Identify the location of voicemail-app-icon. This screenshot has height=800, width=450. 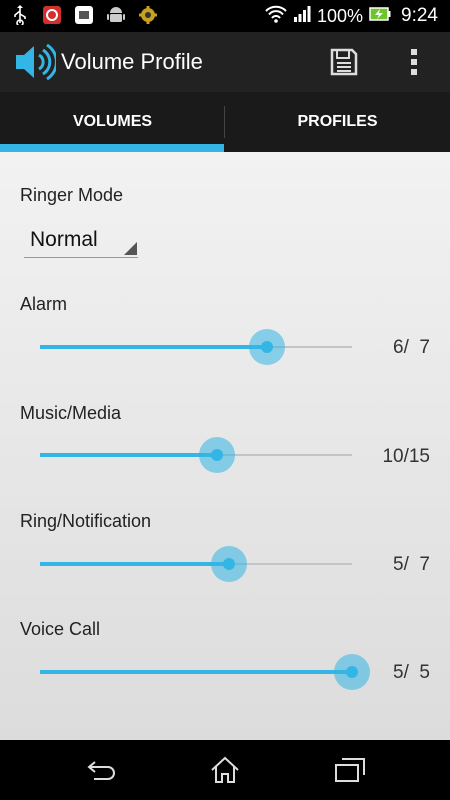
(84, 15).